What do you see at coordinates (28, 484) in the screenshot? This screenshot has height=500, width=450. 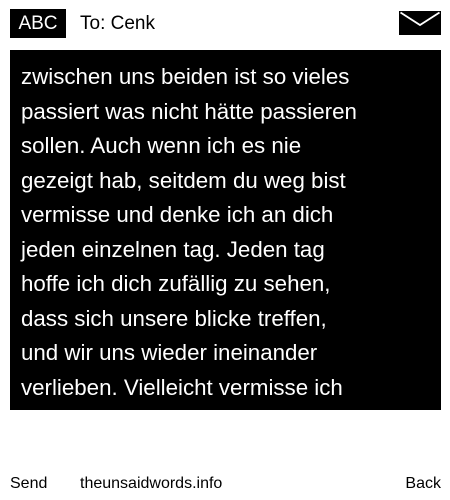 I see `send-button: Send` at bounding box center [28, 484].